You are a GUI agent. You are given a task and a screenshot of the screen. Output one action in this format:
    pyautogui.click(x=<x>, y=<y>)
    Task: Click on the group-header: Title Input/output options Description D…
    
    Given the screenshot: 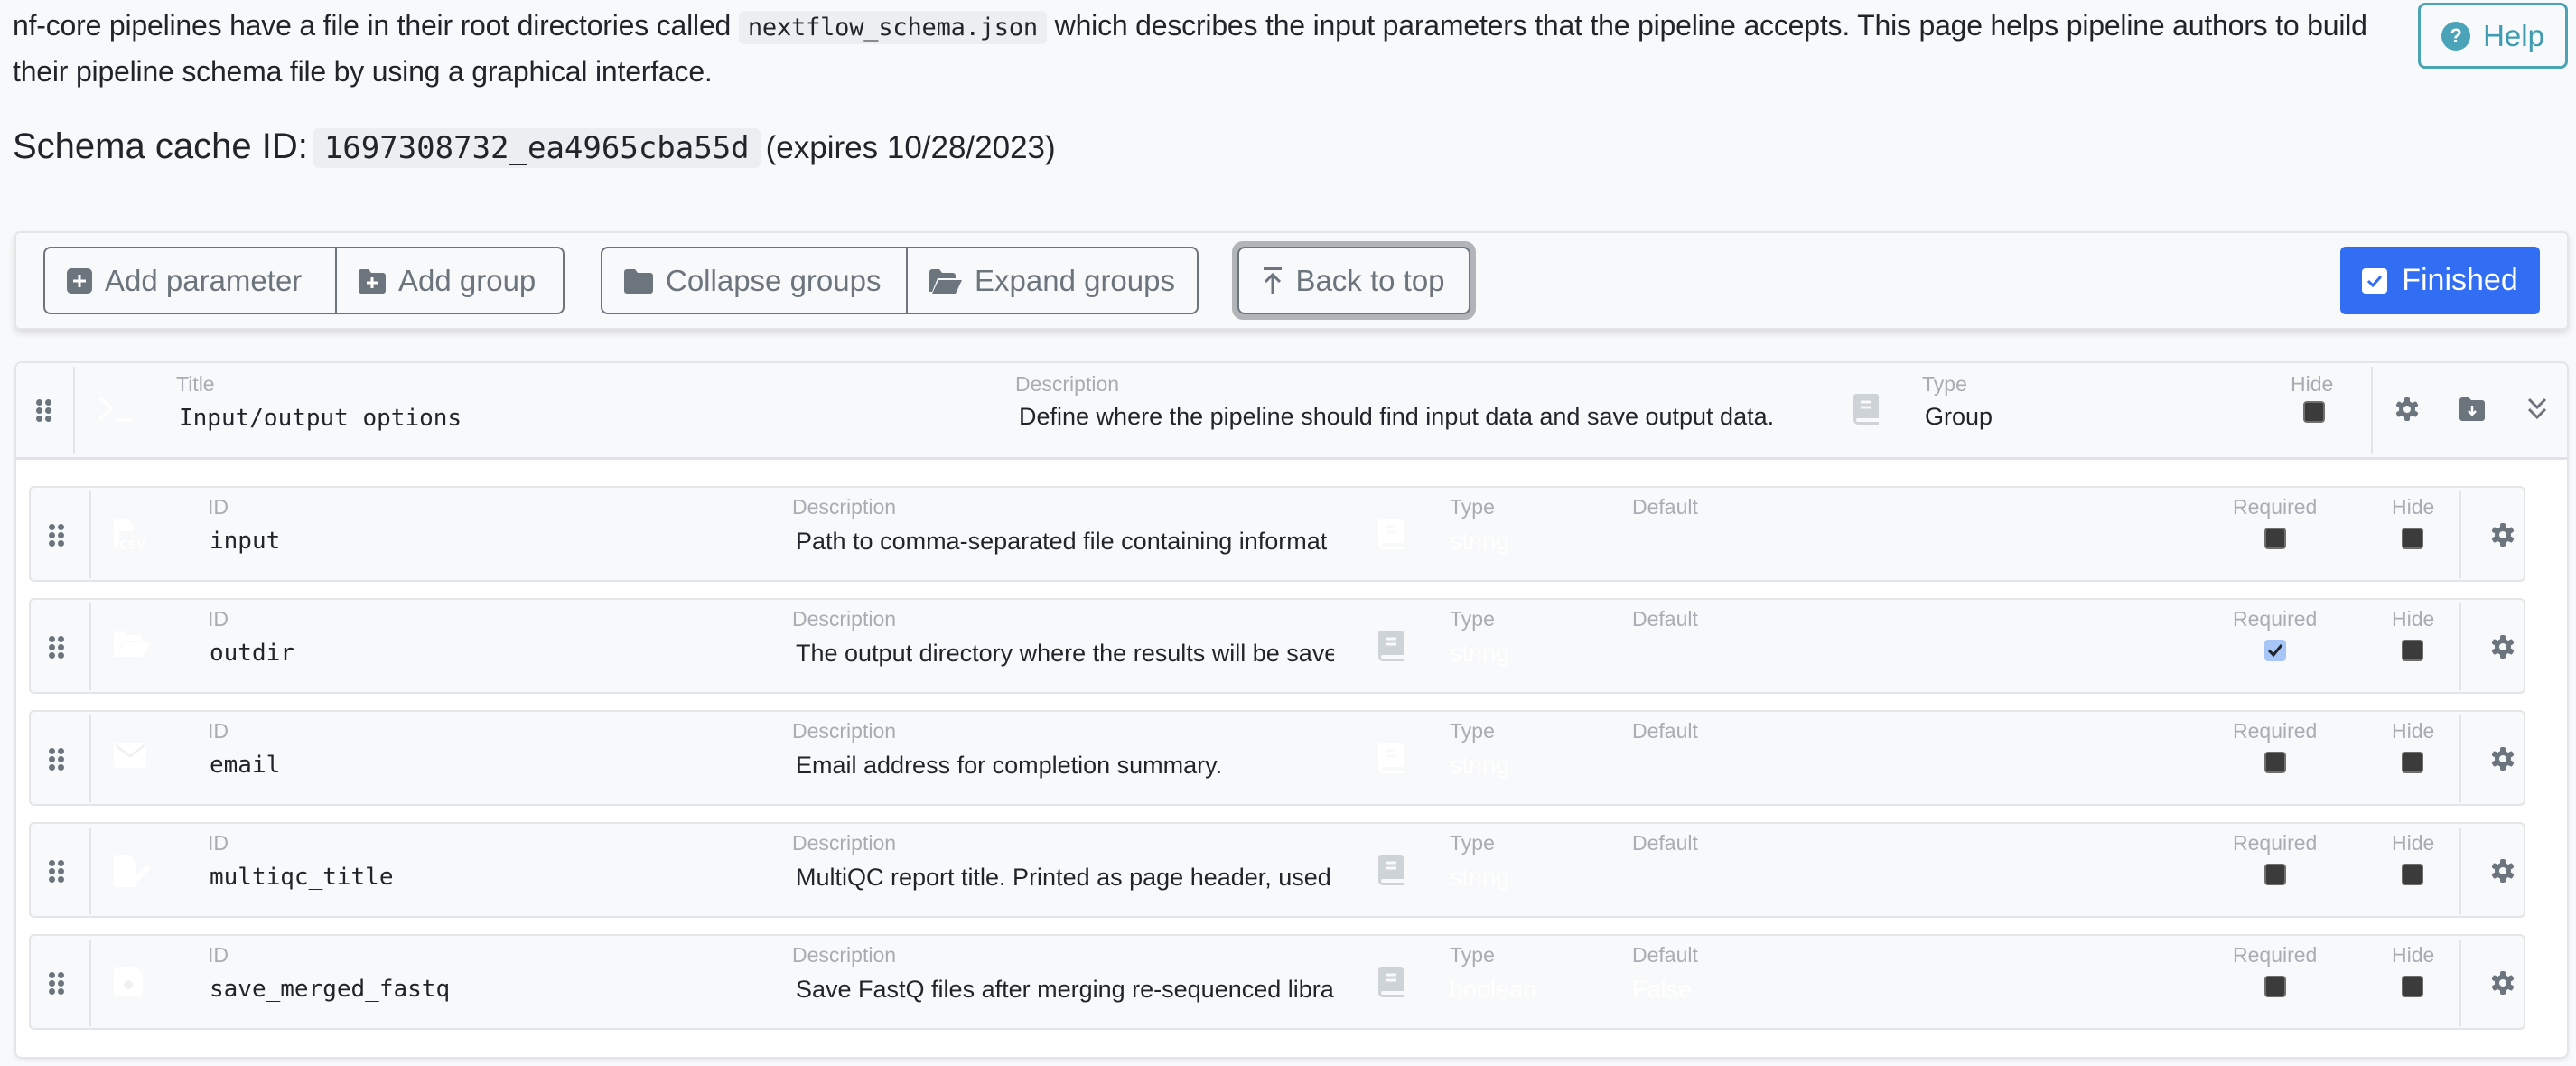 What is the action you would take?
    pyautogui.click(x=1291, y=411)
    